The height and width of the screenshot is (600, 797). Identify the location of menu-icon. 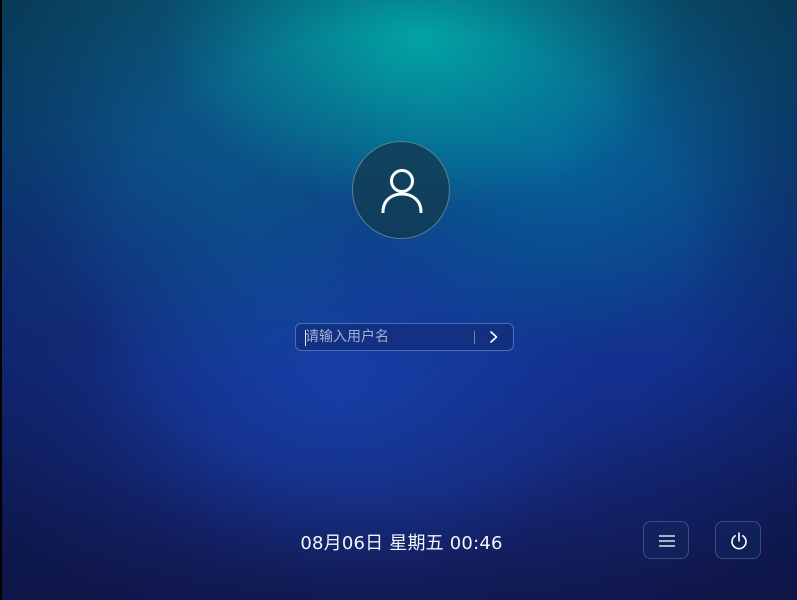
(667, 541).